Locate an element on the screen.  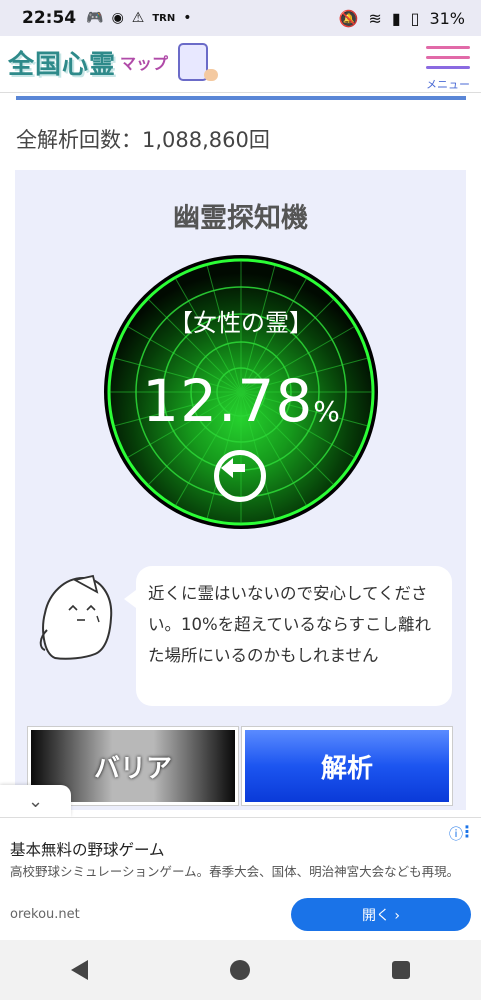
system-nav-bar is located at coordinates (240, 970).